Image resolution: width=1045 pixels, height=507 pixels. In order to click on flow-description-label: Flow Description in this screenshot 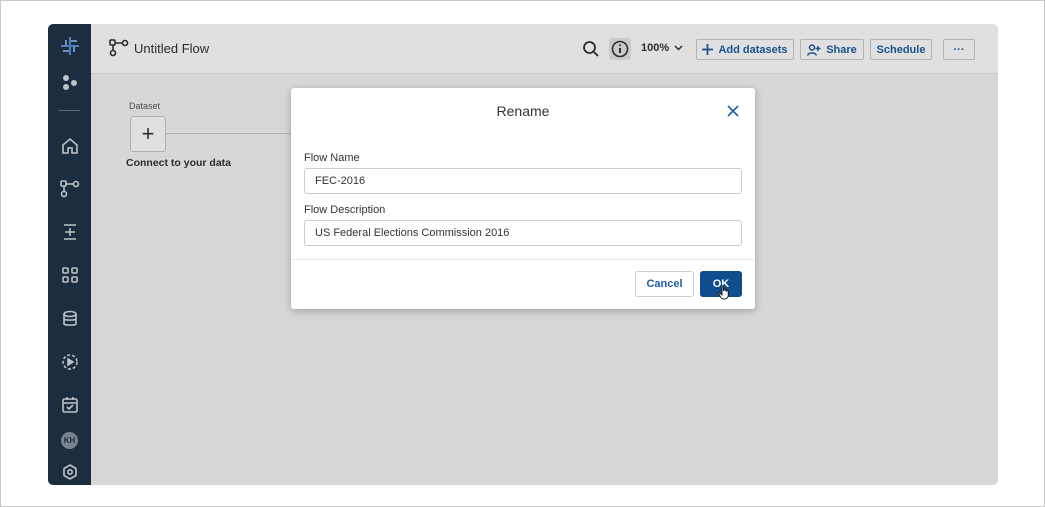, I will do `click(345, 210)`.